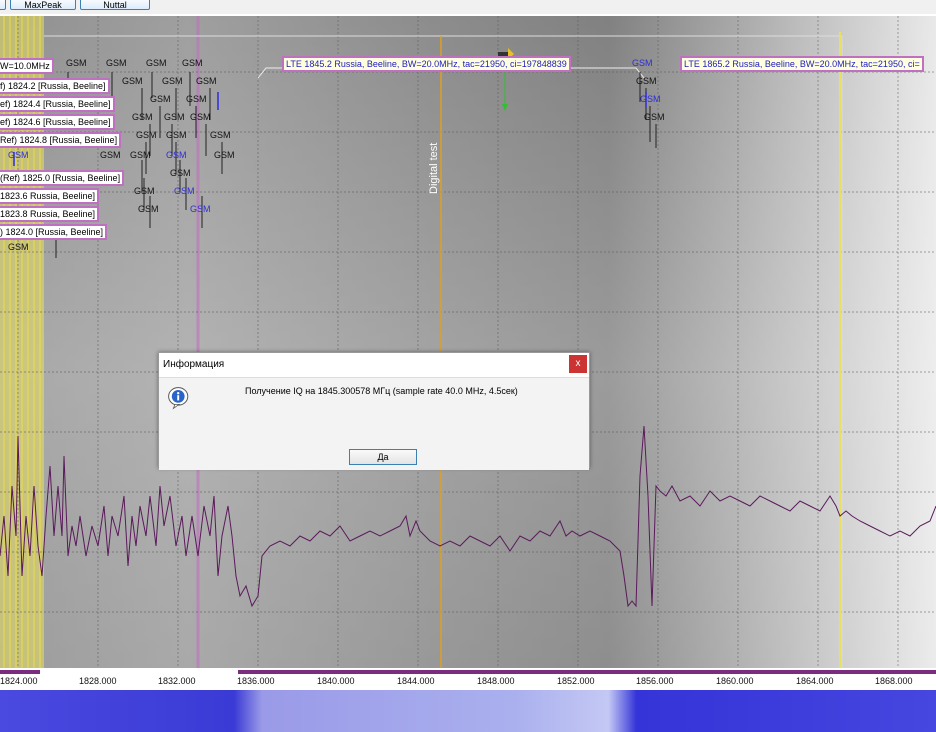 This screenshot has height=732, width=936. I want to click on ref-label: 1823.8 Russia, Beeline], so click(50, 214).